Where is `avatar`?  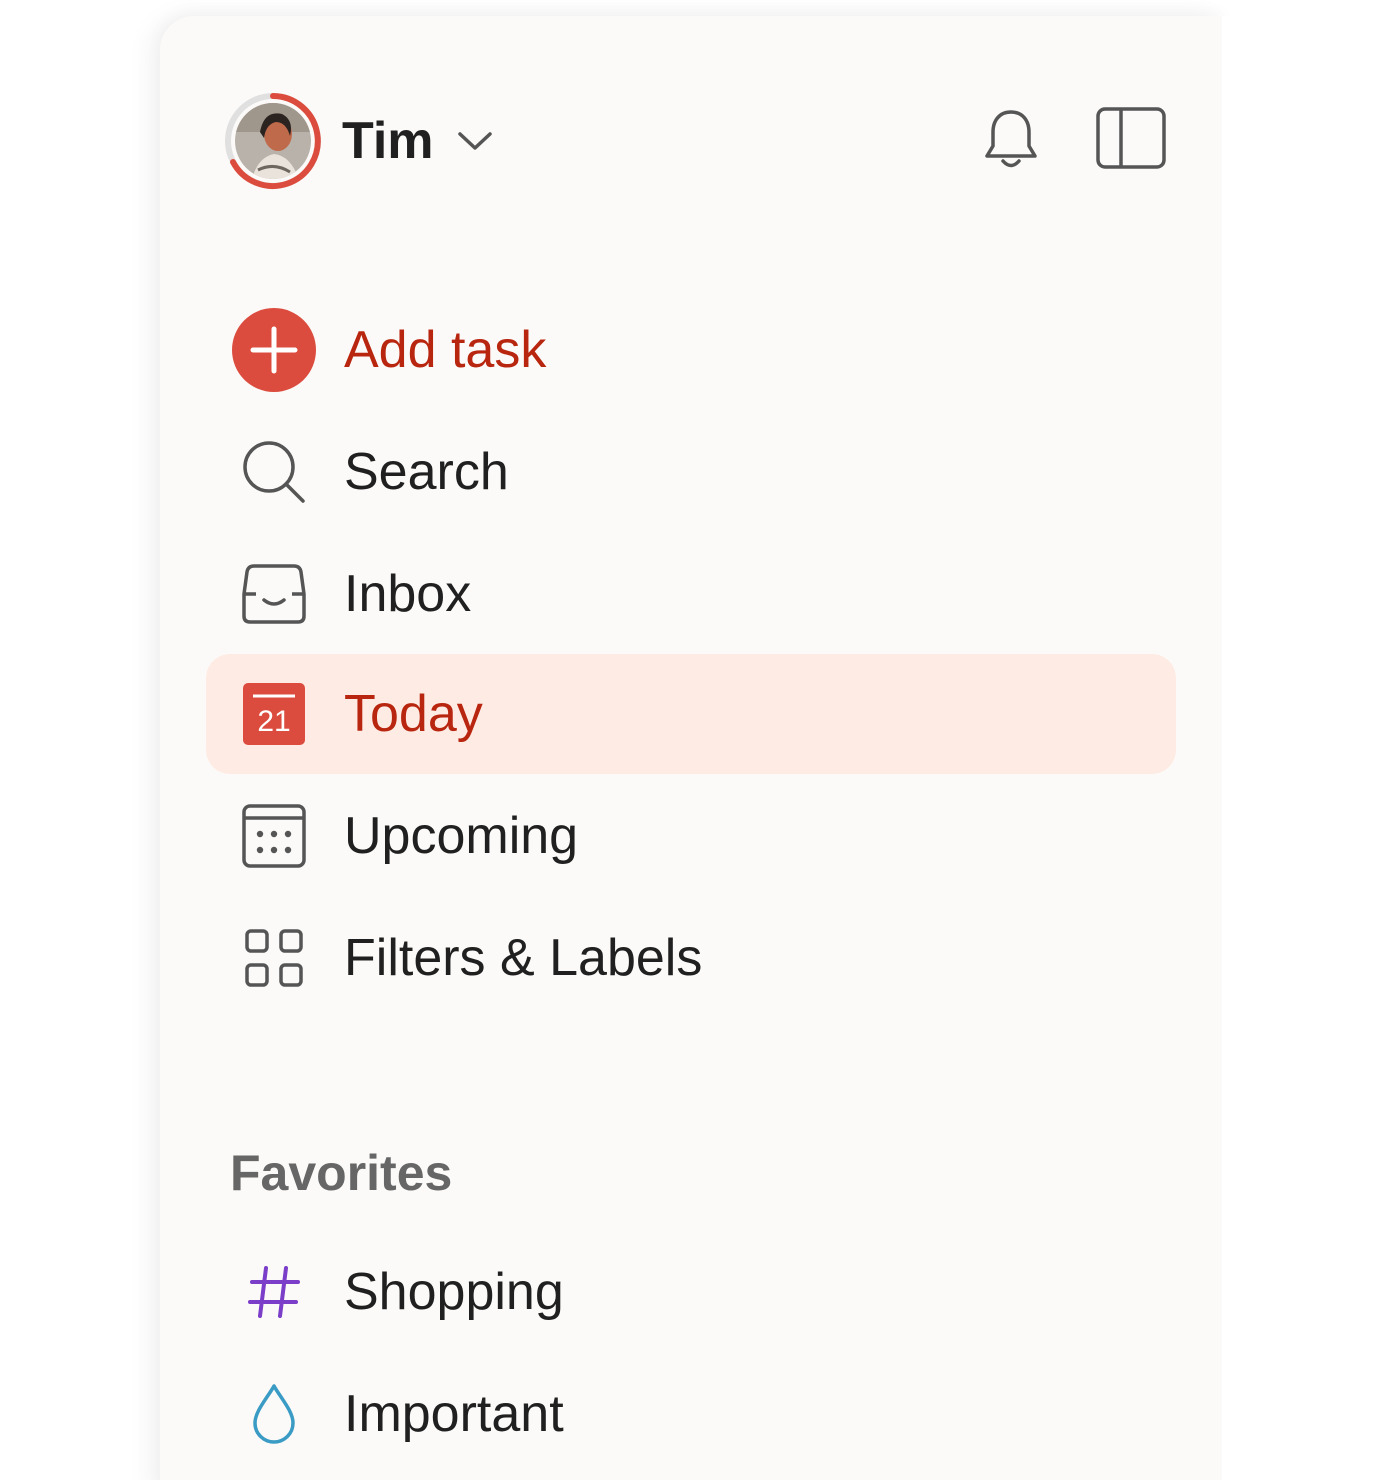 avatar is located at coordinates (273, 141).